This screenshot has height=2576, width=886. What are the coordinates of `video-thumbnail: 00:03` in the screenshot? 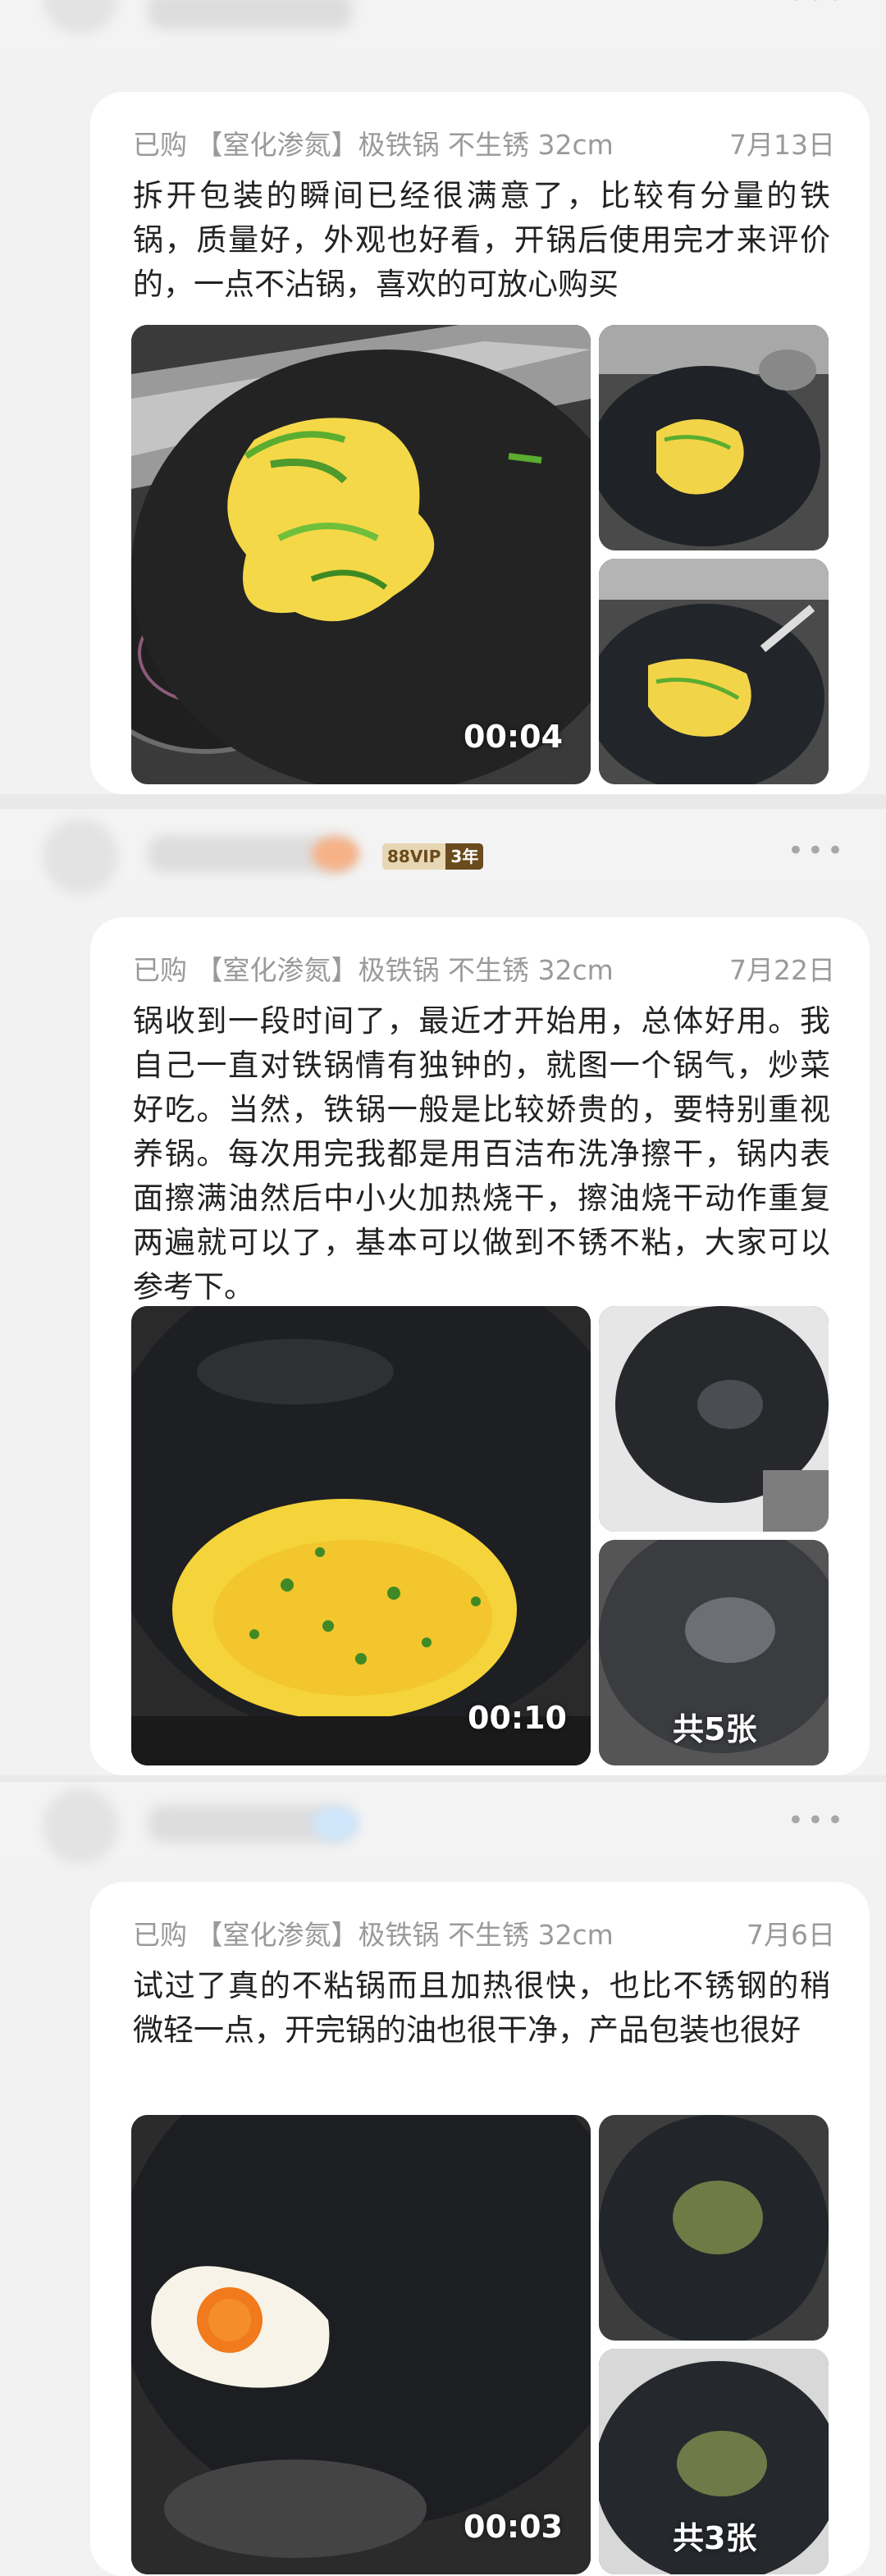 It's located at (361, 2345).